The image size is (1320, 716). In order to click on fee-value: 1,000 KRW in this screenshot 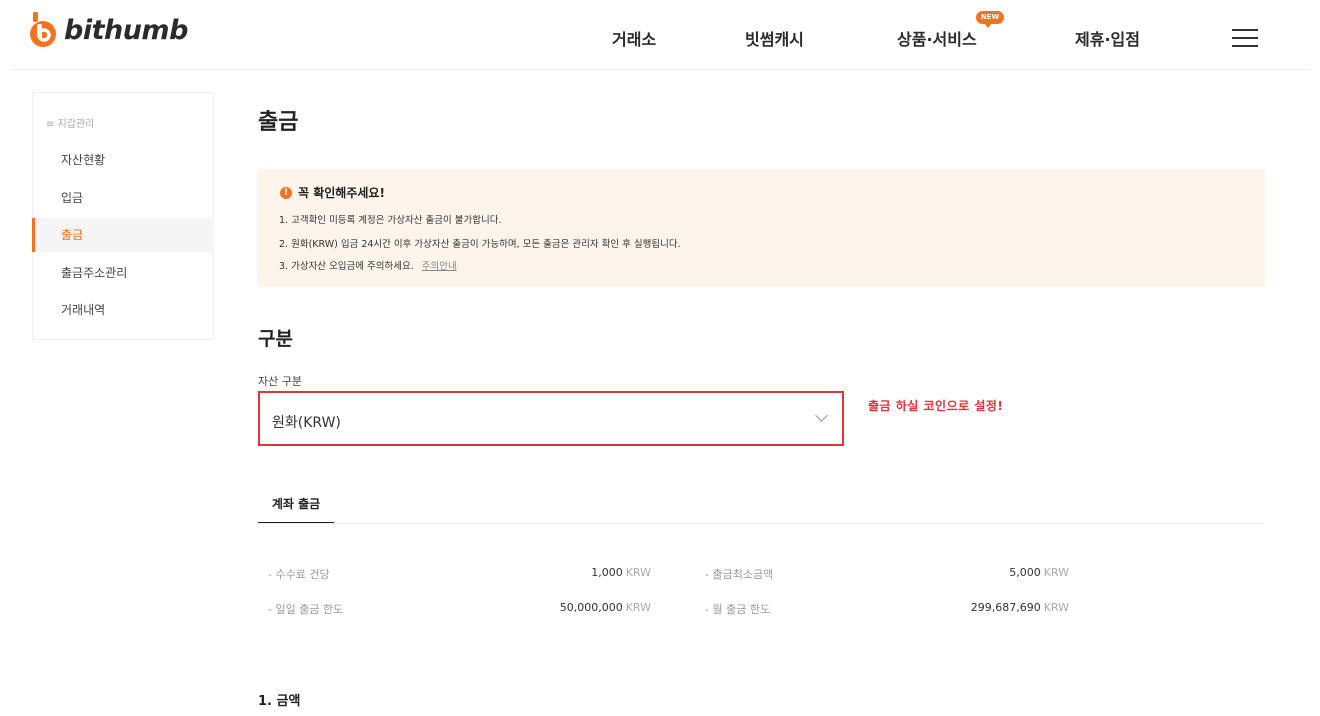, I will do `click(621, 572)`.